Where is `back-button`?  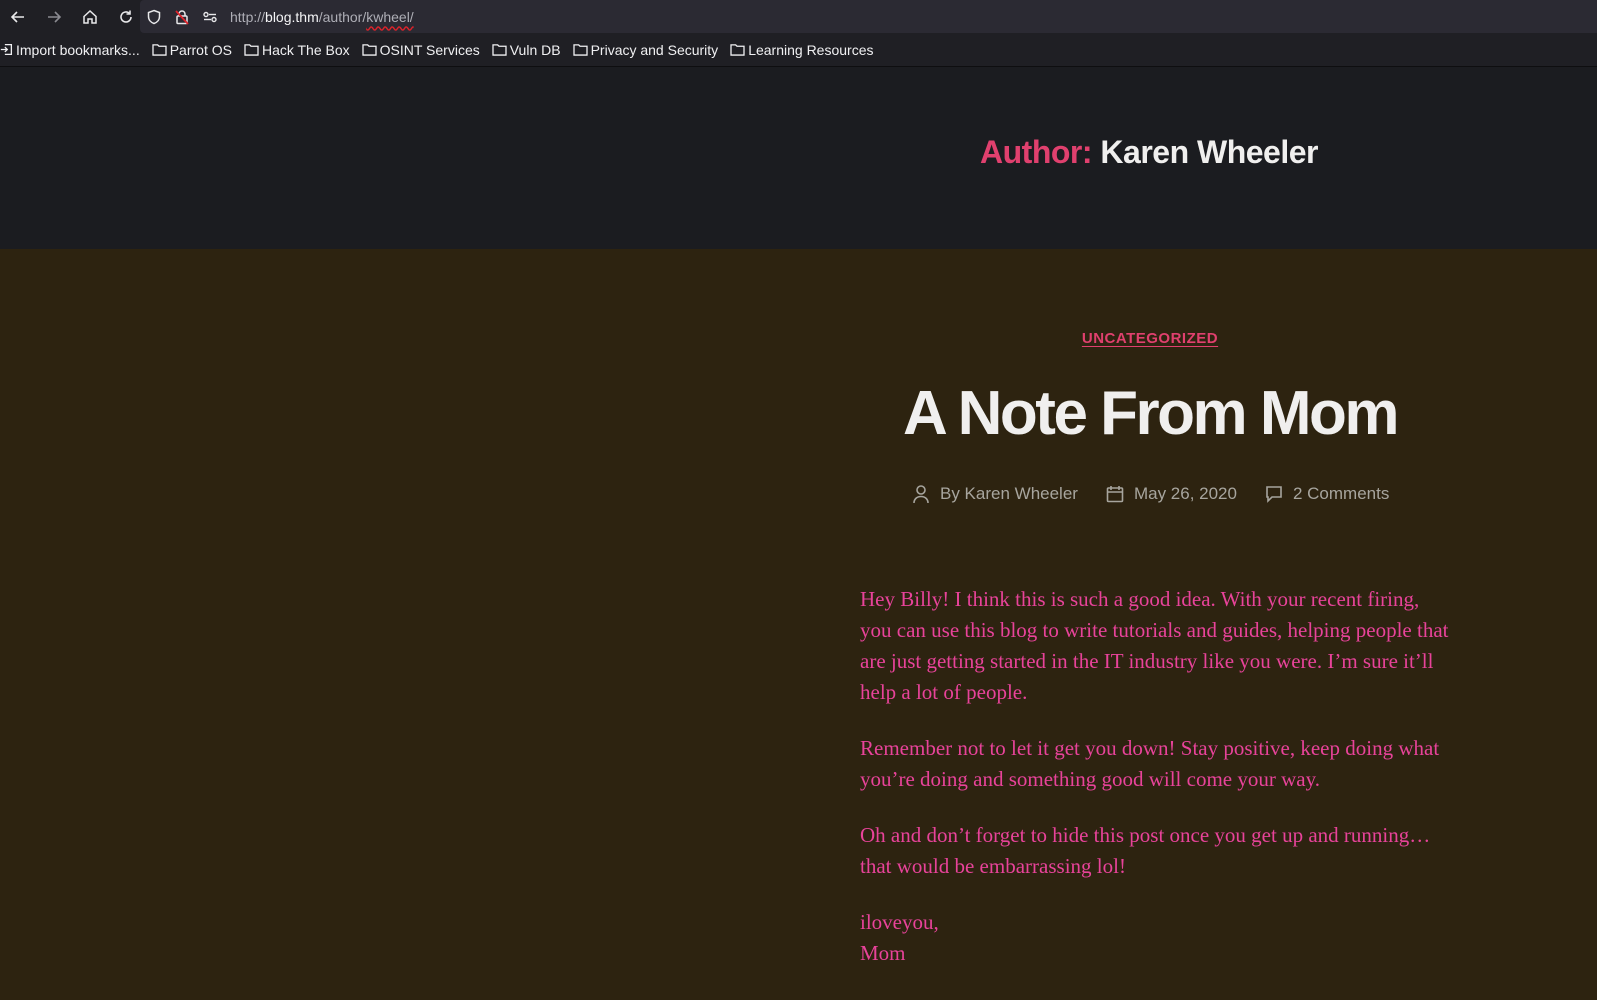
back-button is located at coordinates (18, 16).